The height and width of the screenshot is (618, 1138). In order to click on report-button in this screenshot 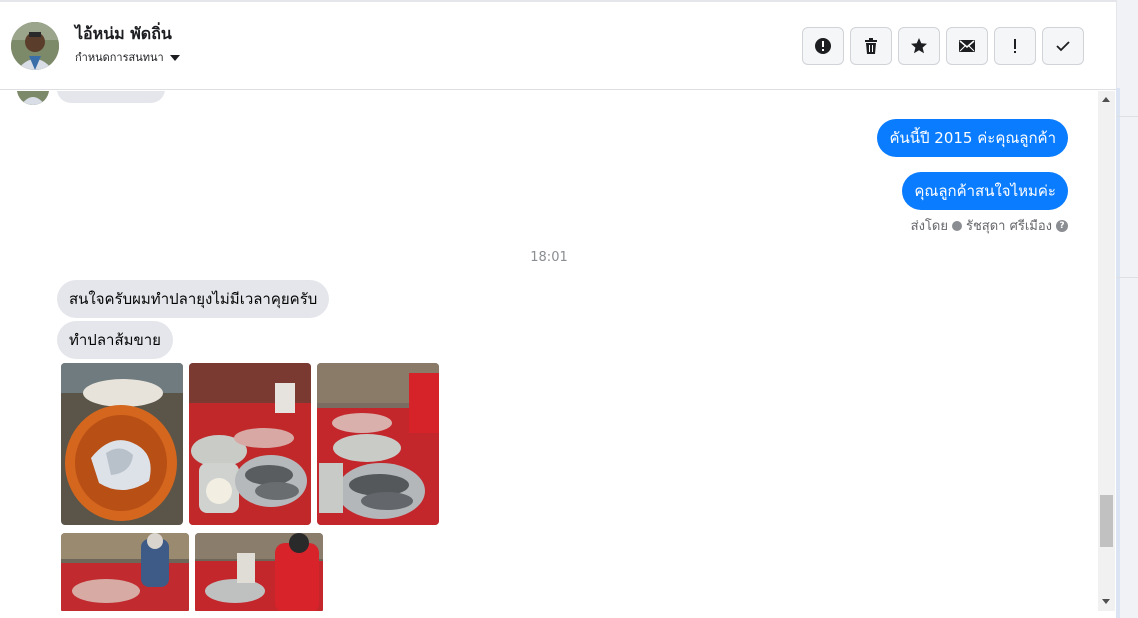, I will do `click(823, 46)`.